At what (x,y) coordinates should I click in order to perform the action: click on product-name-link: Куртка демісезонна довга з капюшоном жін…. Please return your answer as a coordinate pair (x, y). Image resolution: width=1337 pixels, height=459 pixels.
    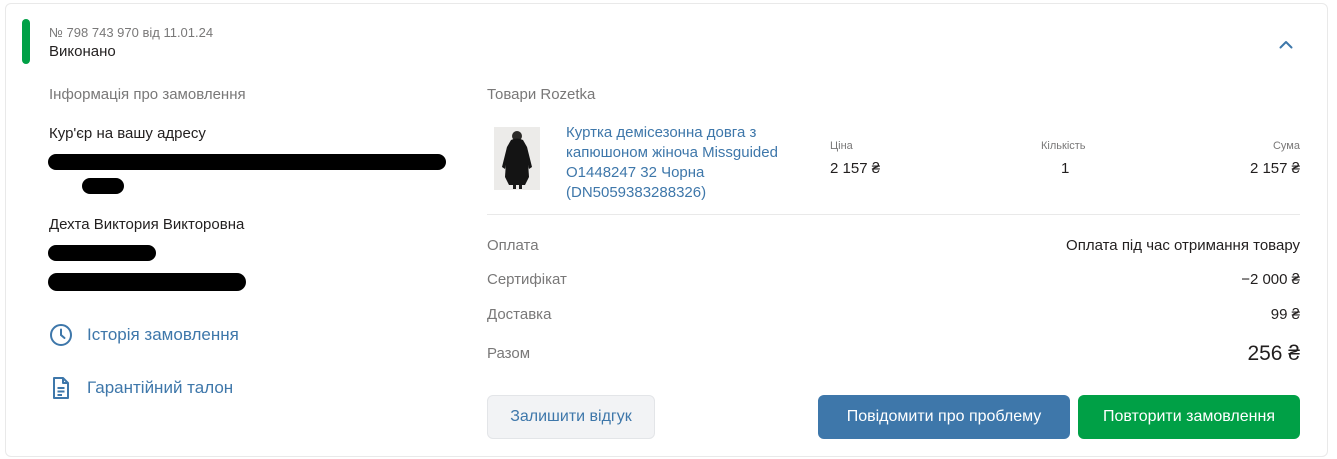
    Looking at the image, I should click on (686, 163).